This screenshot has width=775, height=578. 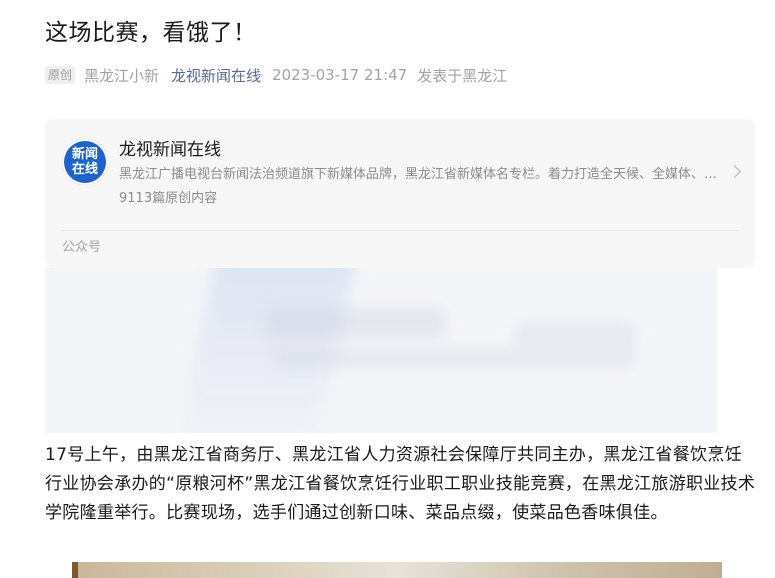 What do you see at coordinates (122, 75) in the screenshot?
I see `author-name: 黑龙江小新` at bounding box center [122, 75].